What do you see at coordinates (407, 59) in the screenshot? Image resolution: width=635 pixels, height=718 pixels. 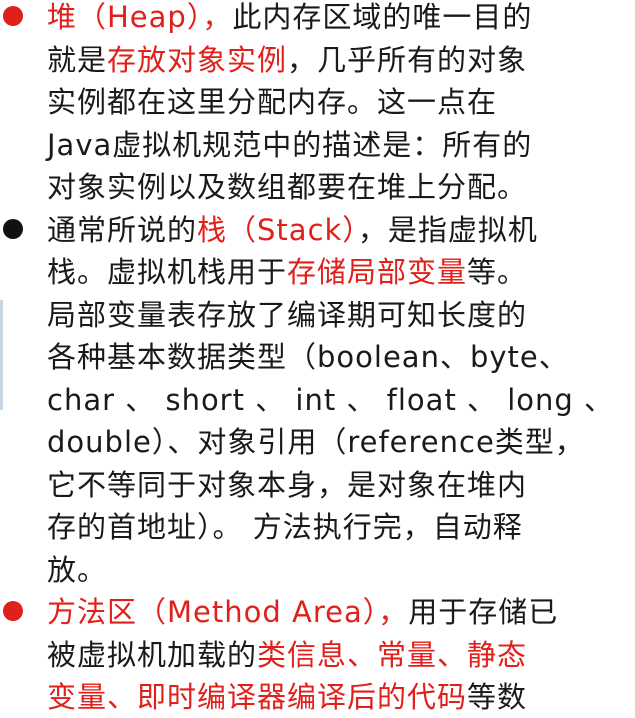 I see `body-text: ，几乎所有的对象` at bounding box center [407, 59].